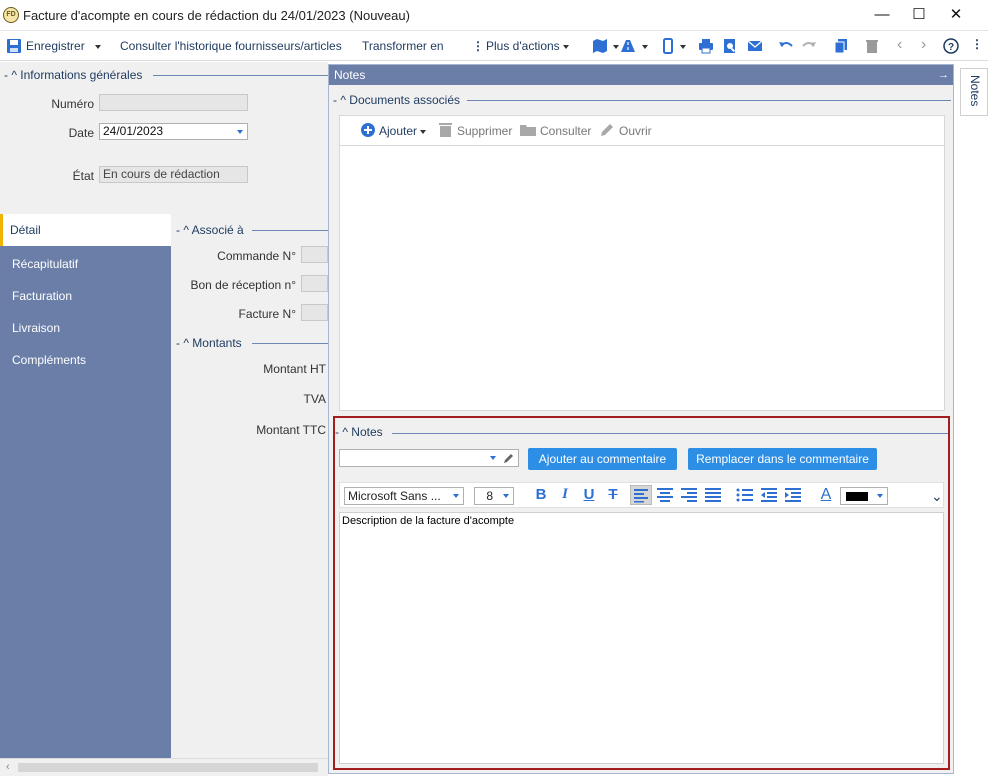  I want to click on italic-icon: I, so click(565, 495).